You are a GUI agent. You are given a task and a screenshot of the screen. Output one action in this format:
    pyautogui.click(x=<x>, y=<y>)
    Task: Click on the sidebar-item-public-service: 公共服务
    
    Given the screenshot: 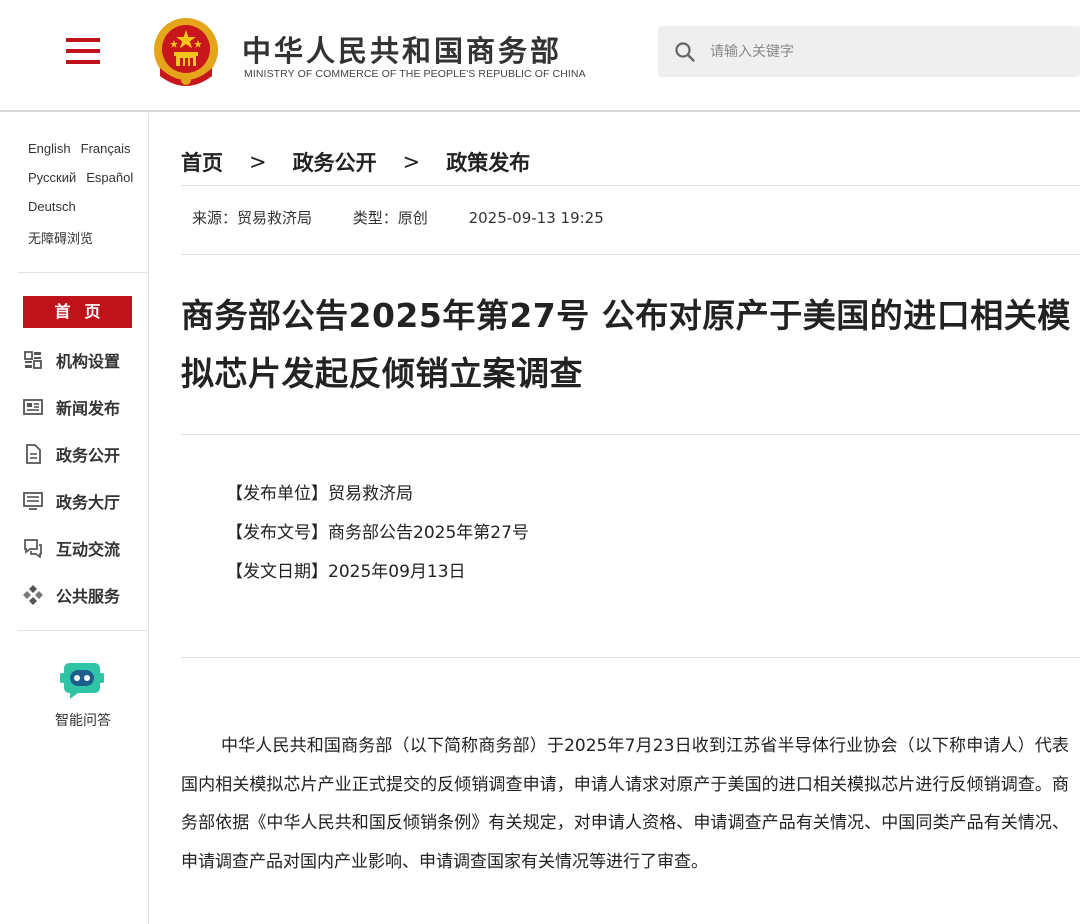 What is the action you would take?
    pyautogui.click(x=85, y=595)
    